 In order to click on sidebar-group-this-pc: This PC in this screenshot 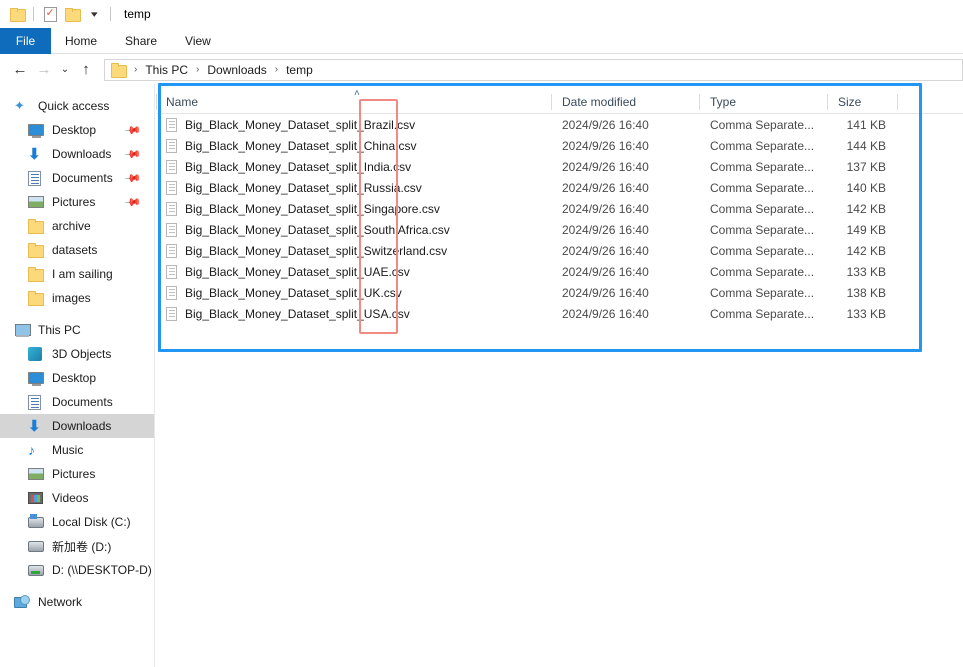, I will do `click(77, 330)`.